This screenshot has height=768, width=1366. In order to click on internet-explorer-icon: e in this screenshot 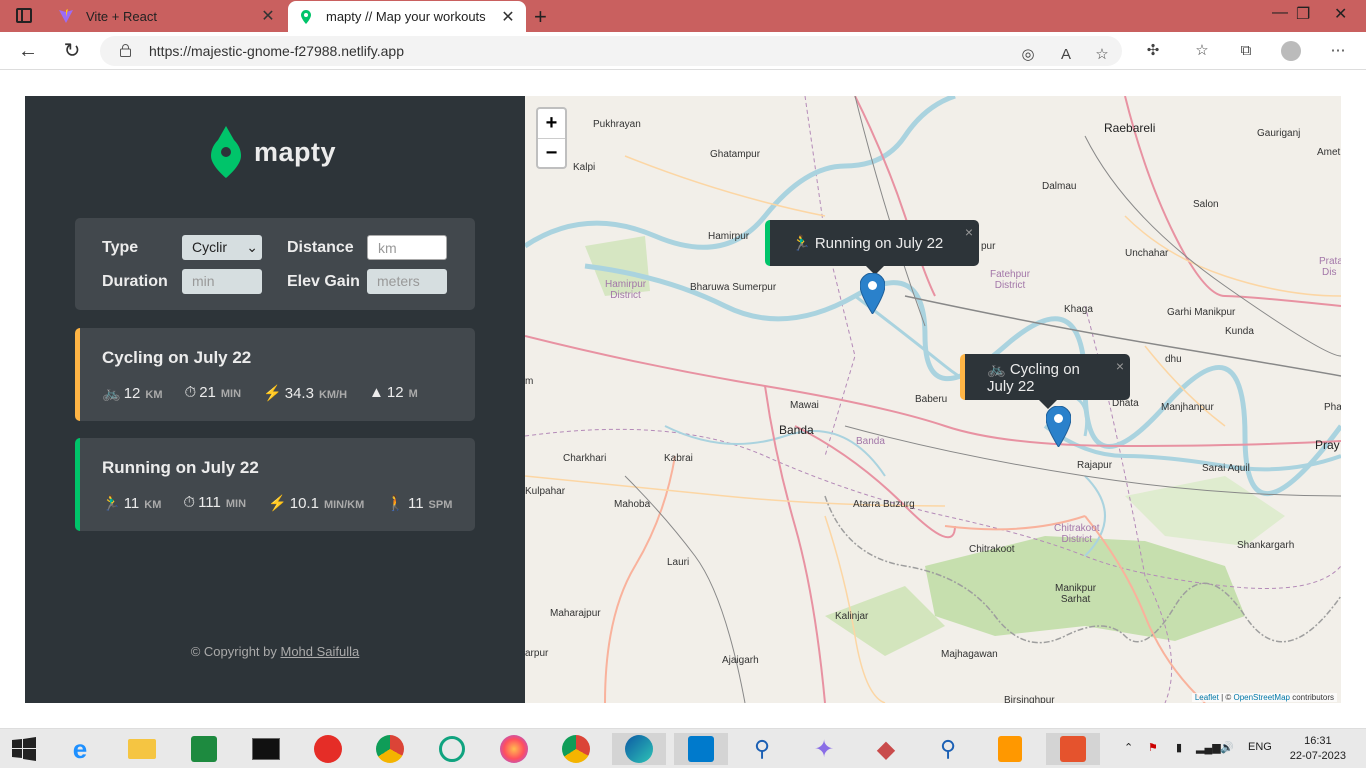, I will do `click(80, 749)`.